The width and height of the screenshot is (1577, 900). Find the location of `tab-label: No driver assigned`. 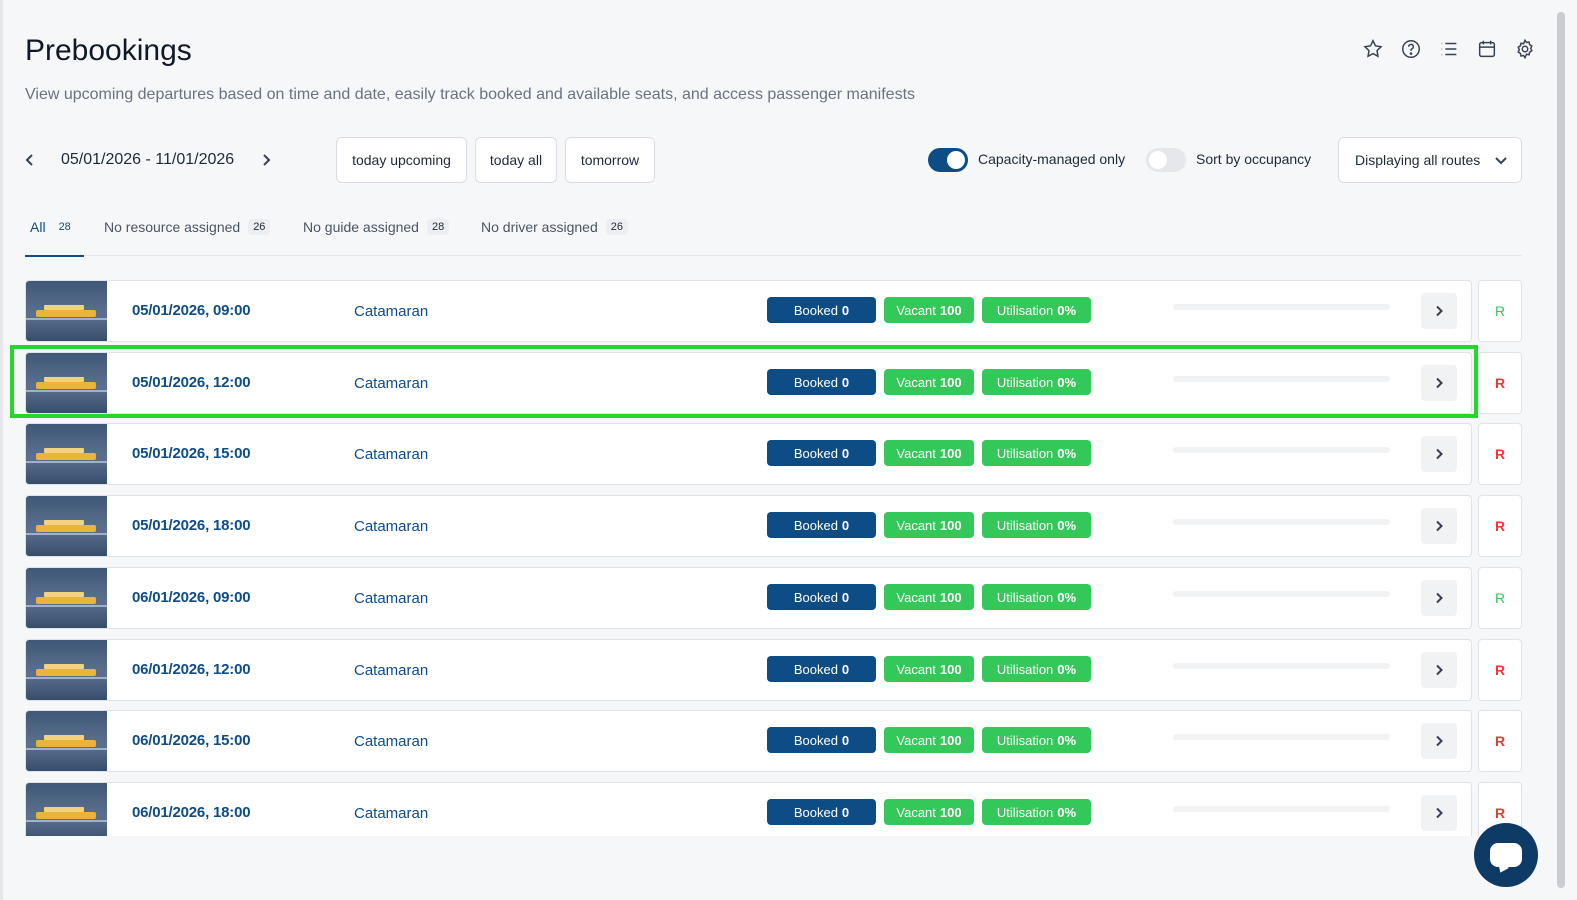

tab-label: No driver assigned is located at coordinates (539, 227).